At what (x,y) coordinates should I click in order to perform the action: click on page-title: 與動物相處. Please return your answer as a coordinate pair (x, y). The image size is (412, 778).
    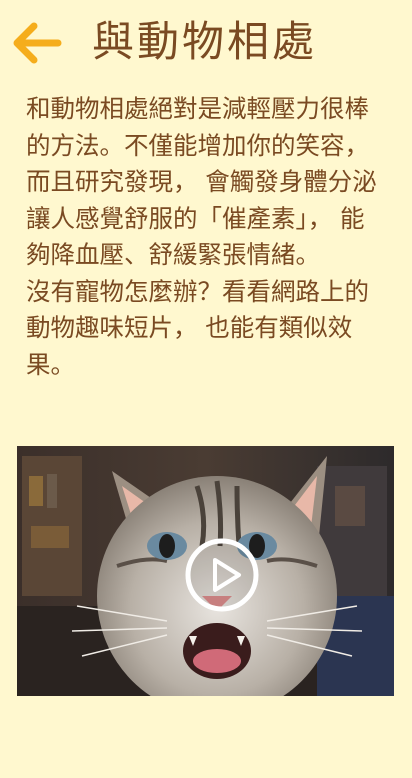
    Looking at the image, I should click on (205, 41).